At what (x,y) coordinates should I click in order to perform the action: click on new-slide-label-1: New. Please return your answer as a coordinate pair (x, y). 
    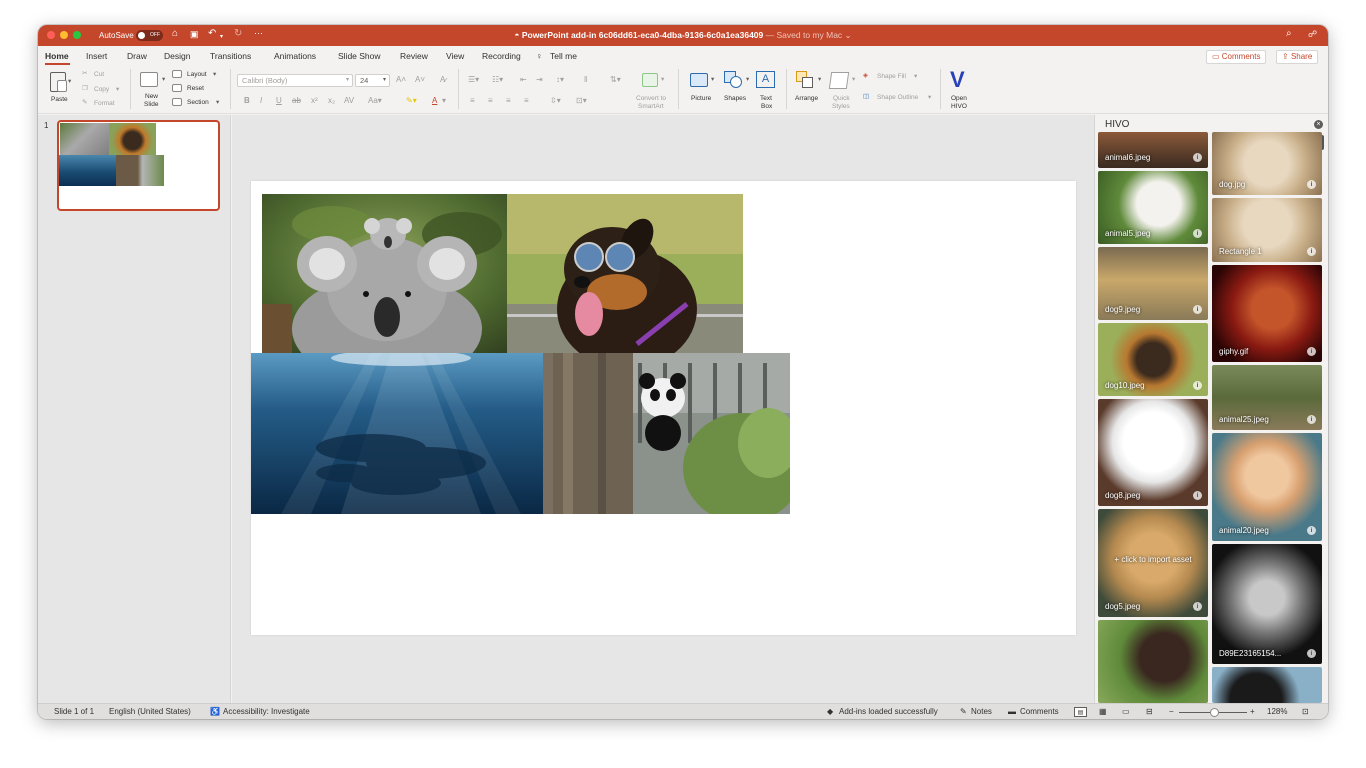
    Looking at the image, I should click on (151, 97).